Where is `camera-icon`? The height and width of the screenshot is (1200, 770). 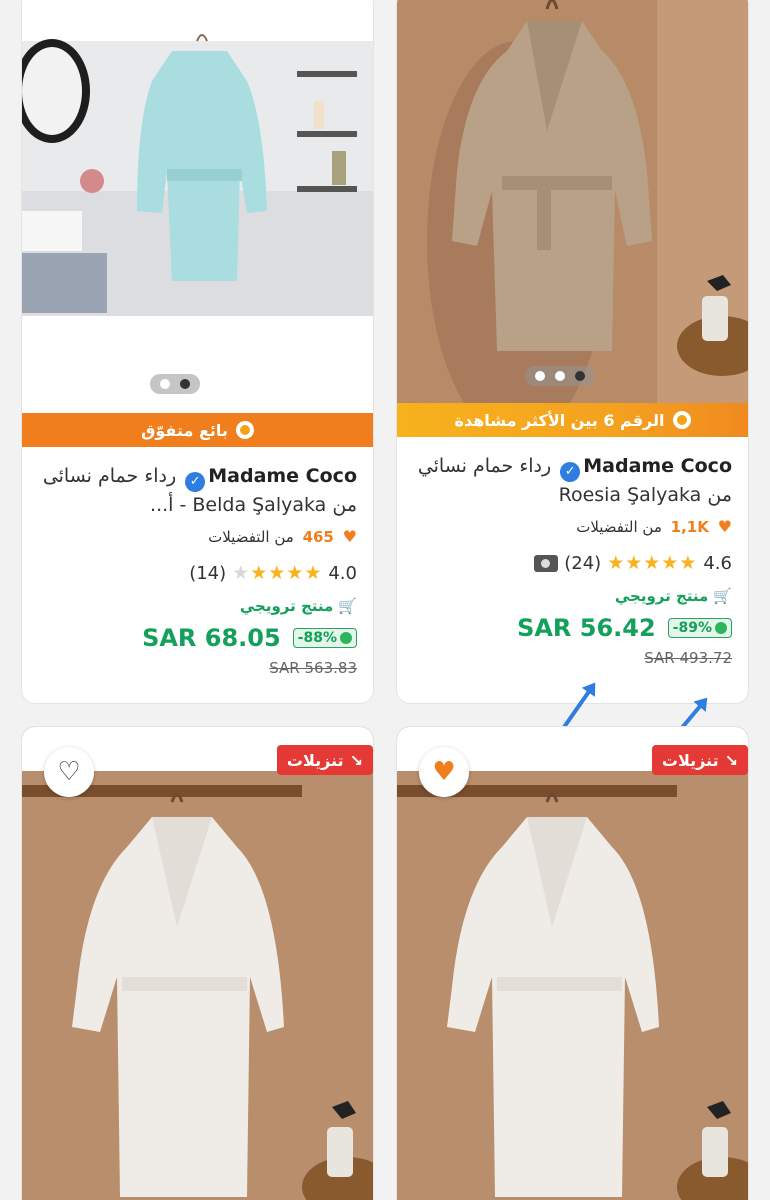
camera-icon is located at coordinates (546, 563).